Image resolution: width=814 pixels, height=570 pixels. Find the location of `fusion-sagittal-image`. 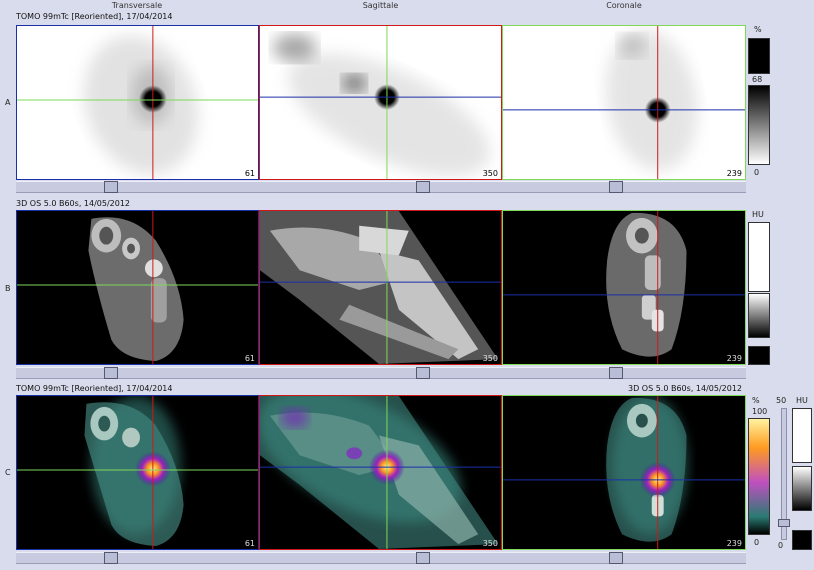

fusion-sagittal-image is located at coordinates (380, 472).